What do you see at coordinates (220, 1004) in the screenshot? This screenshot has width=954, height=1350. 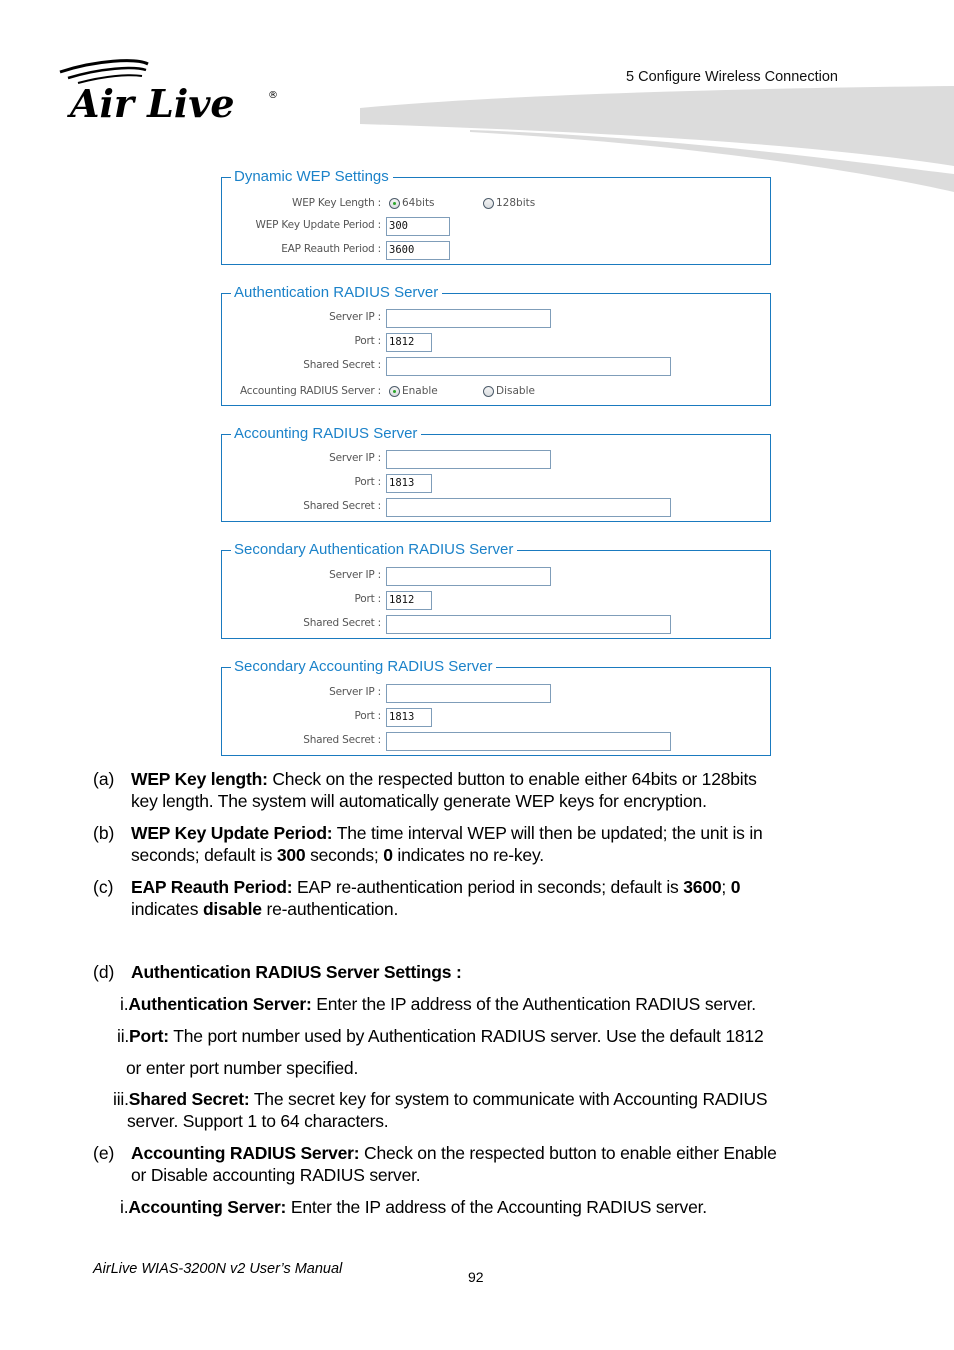 I see `term: Authentication Server:` at bounding box center [220, 1004].